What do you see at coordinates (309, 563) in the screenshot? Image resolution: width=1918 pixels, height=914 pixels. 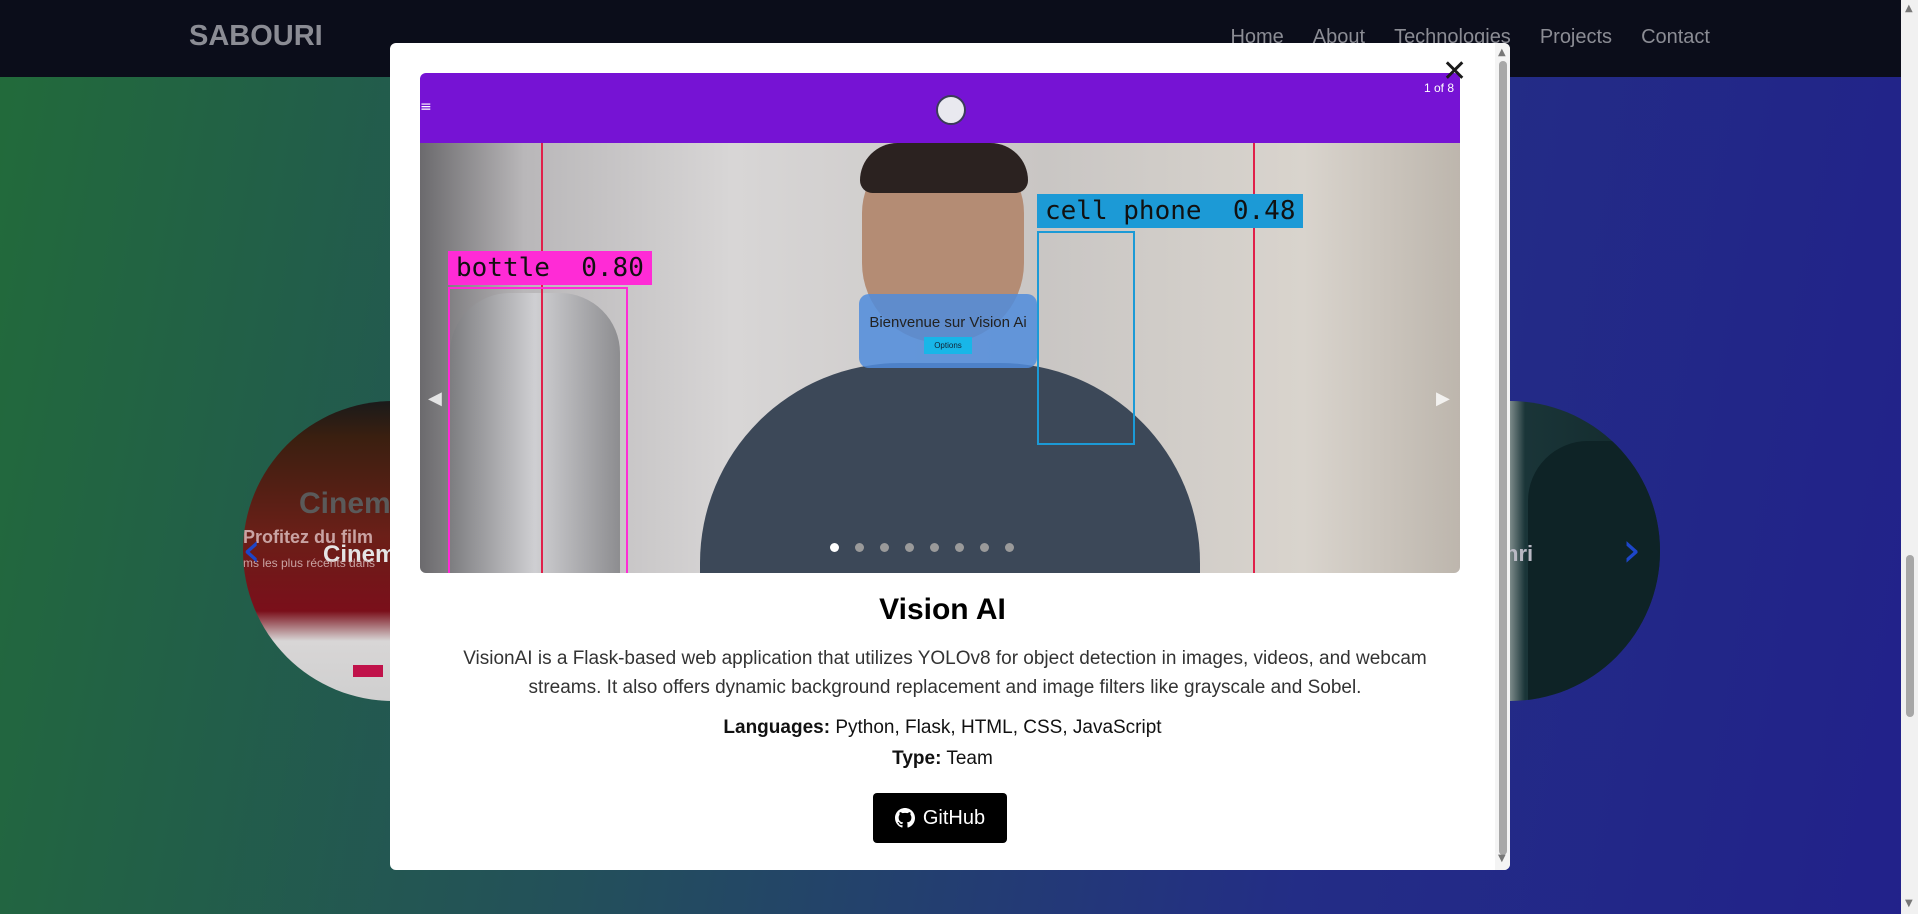 I see `card-tagline: ms les plus récents dans` at bounding box center [309, 563].